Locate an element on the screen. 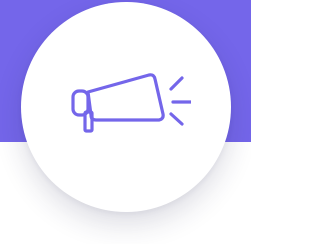 This screenshot has height=244, width=320. megaphone-icon is located at coordinates (126, 105).